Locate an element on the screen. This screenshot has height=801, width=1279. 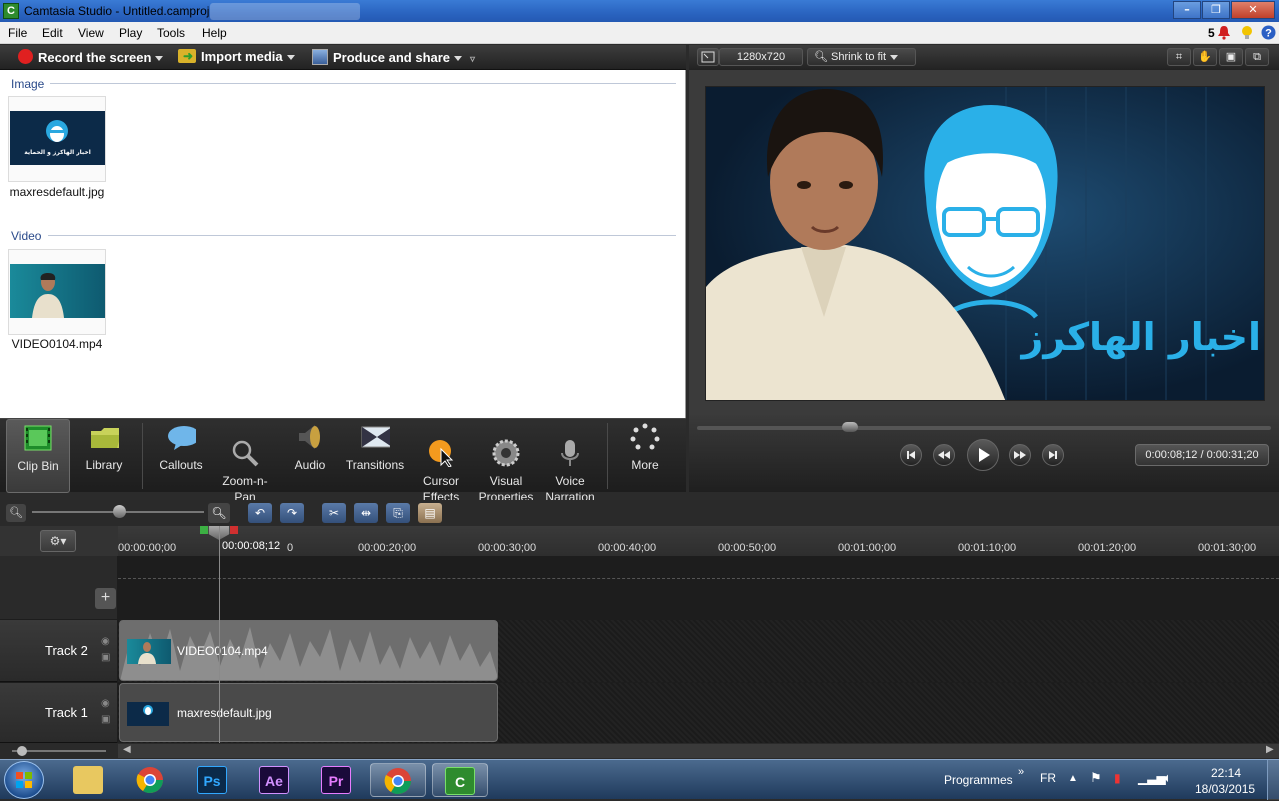
programmes-toolbar: Programmes is located at coordinates (978, 780).